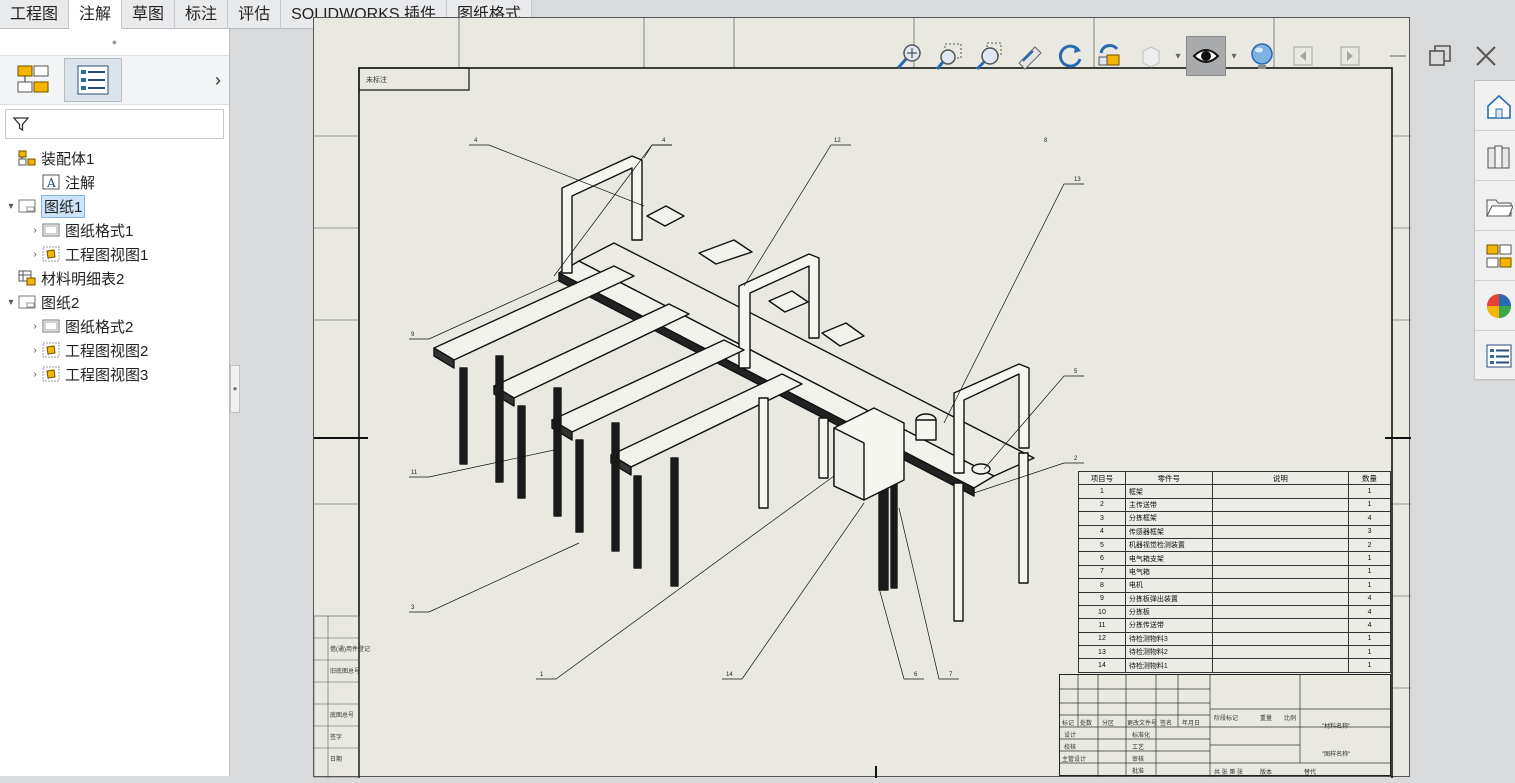 The image size is (1515, 783). What do you see at coordinates (114, 182) in the screenshot?
I see `tree-item: A 注解` at bounding box center [114, 182].